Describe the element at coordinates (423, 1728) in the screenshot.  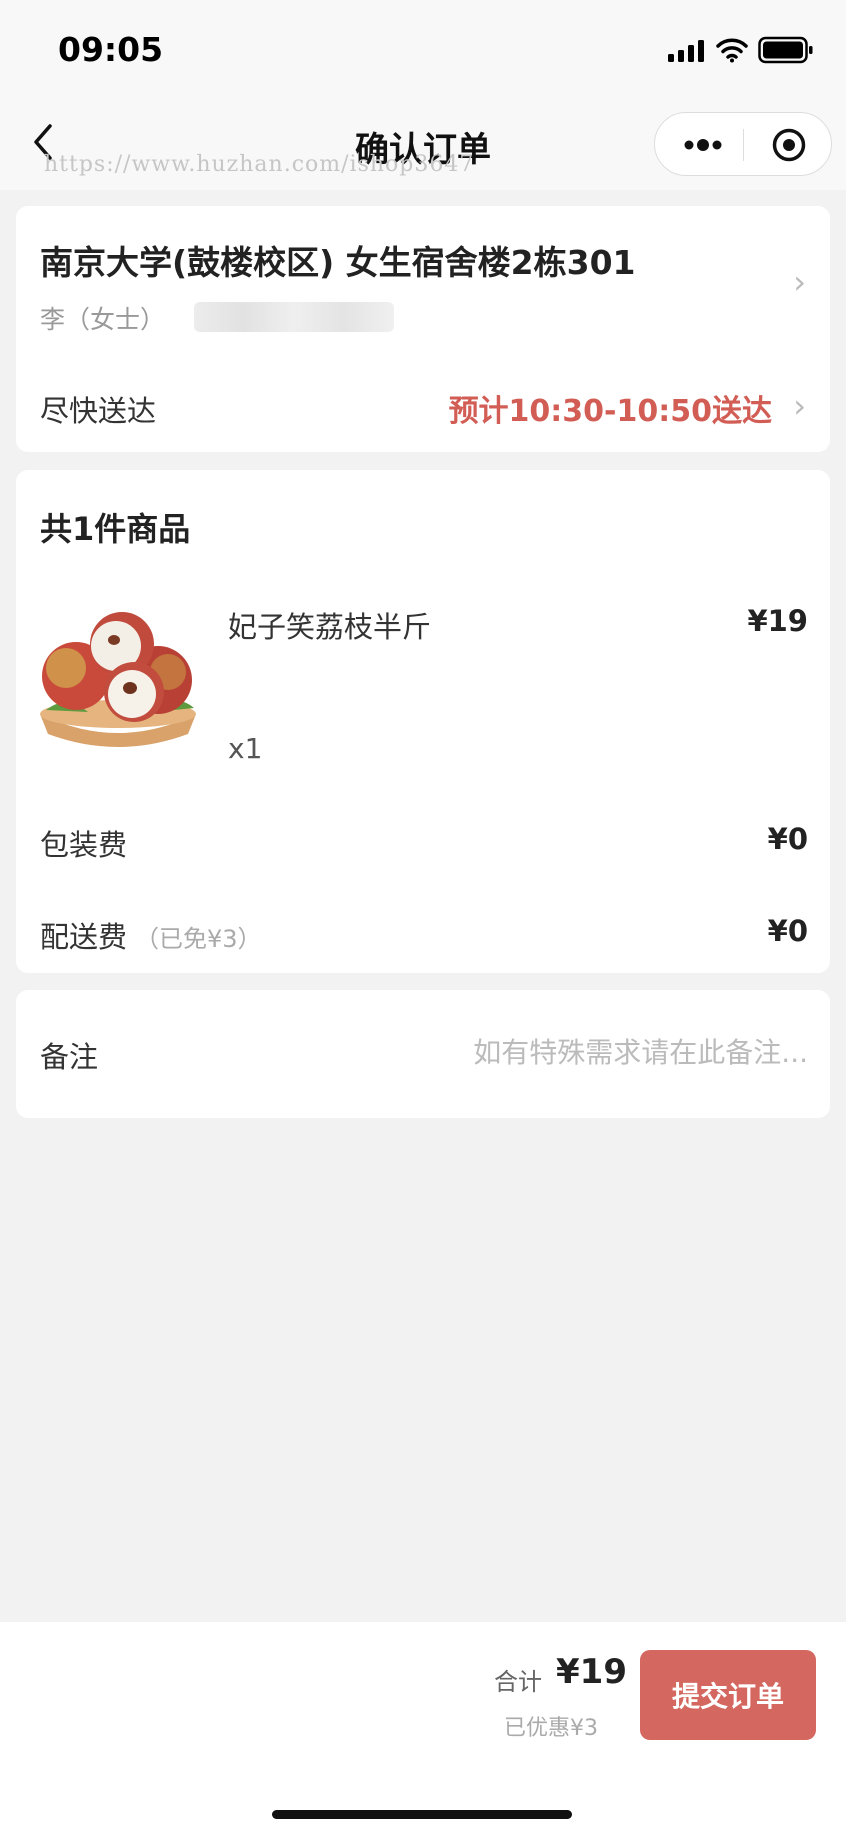
I see `checkout-bar: 合计 ¥19 已优惠¥3 提交订单` at that location.